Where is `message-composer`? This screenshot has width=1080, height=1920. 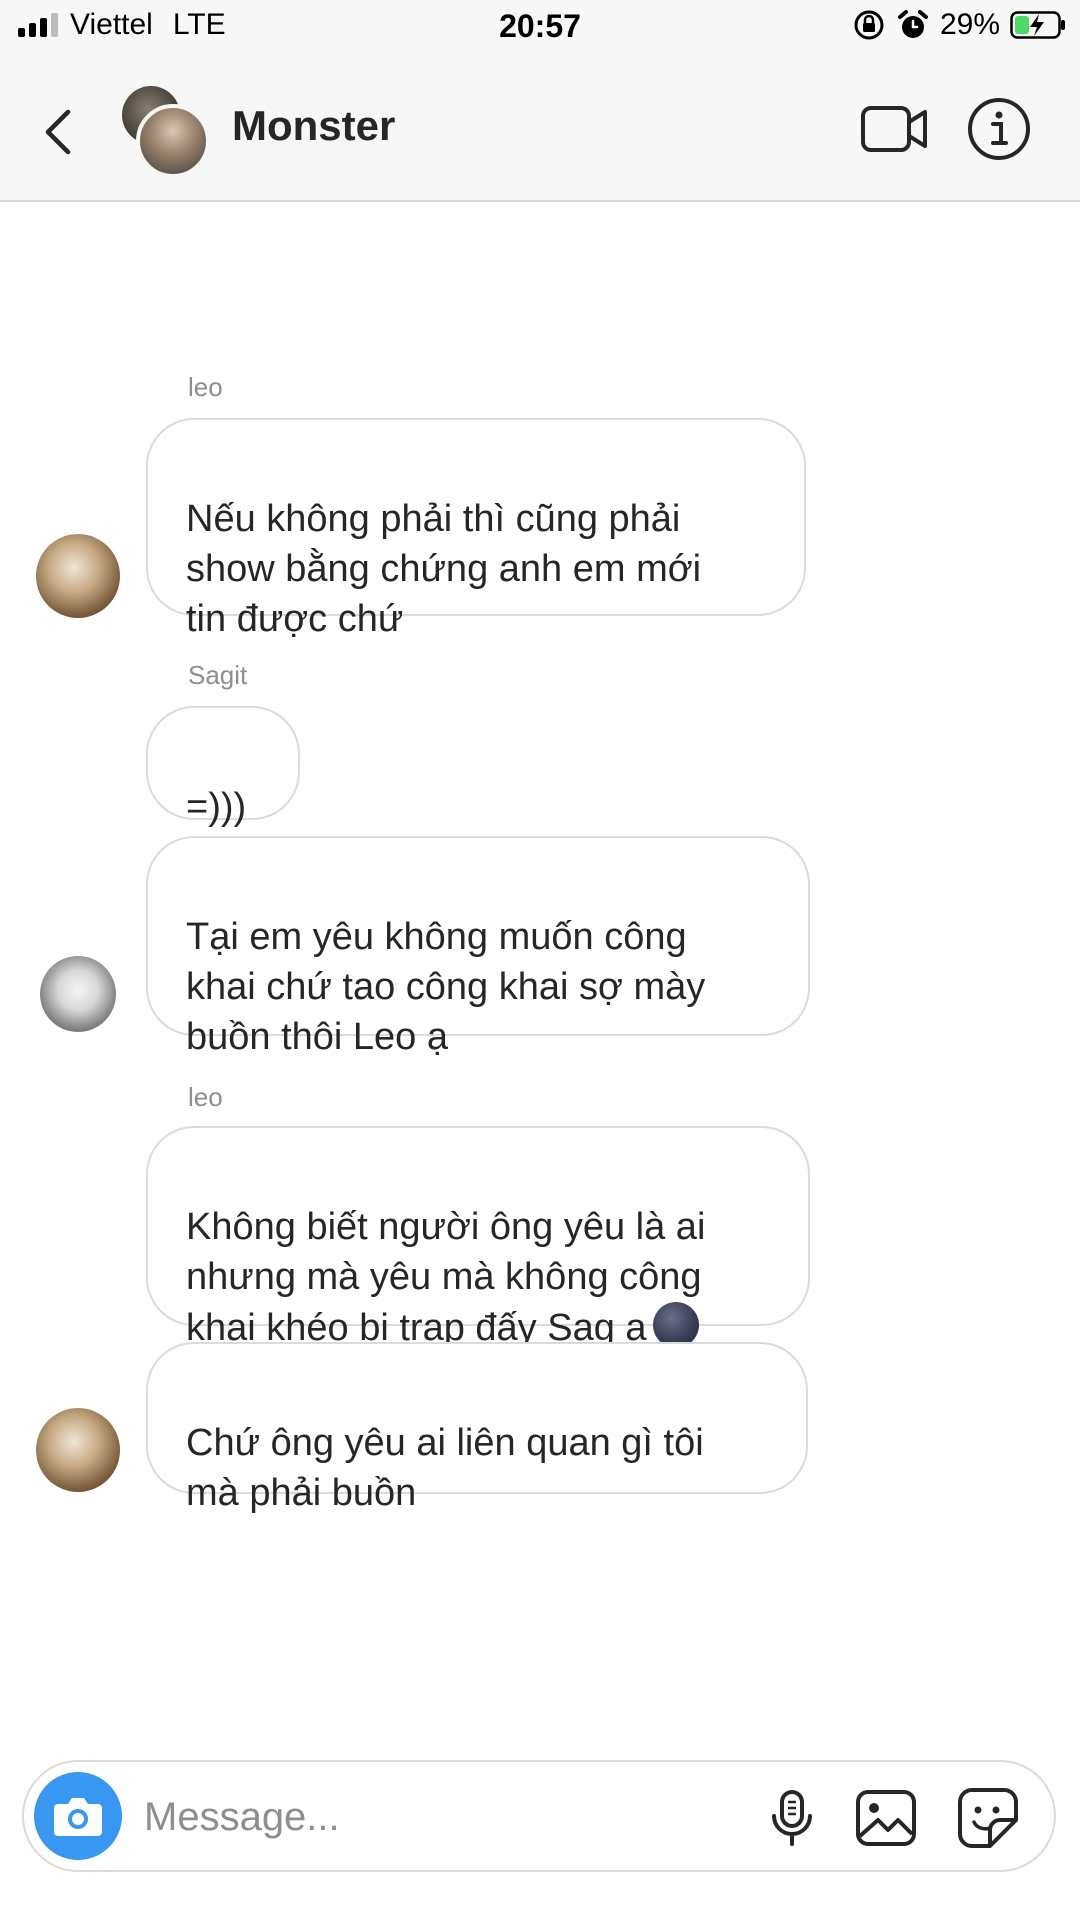 message-composer is located at coordinates (539, 1816).